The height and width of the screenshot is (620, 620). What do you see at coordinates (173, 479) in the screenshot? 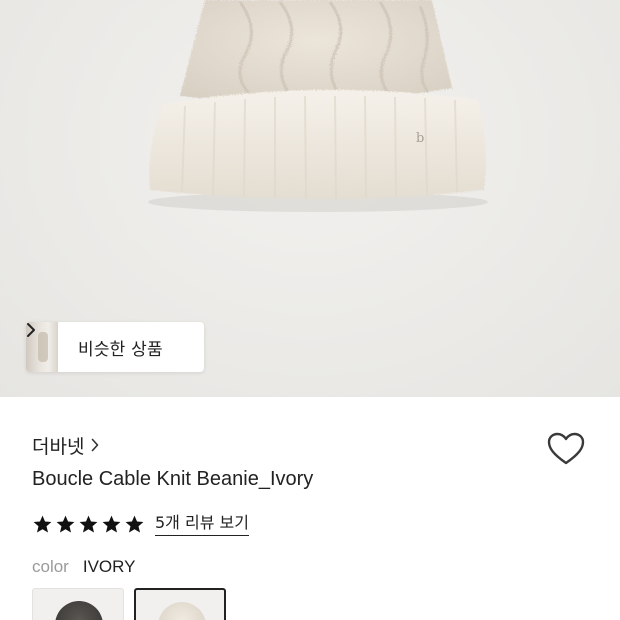
I see `product-title: Boucle Cable Knit Beanie_Ivory` at bounding box center [173, 479].